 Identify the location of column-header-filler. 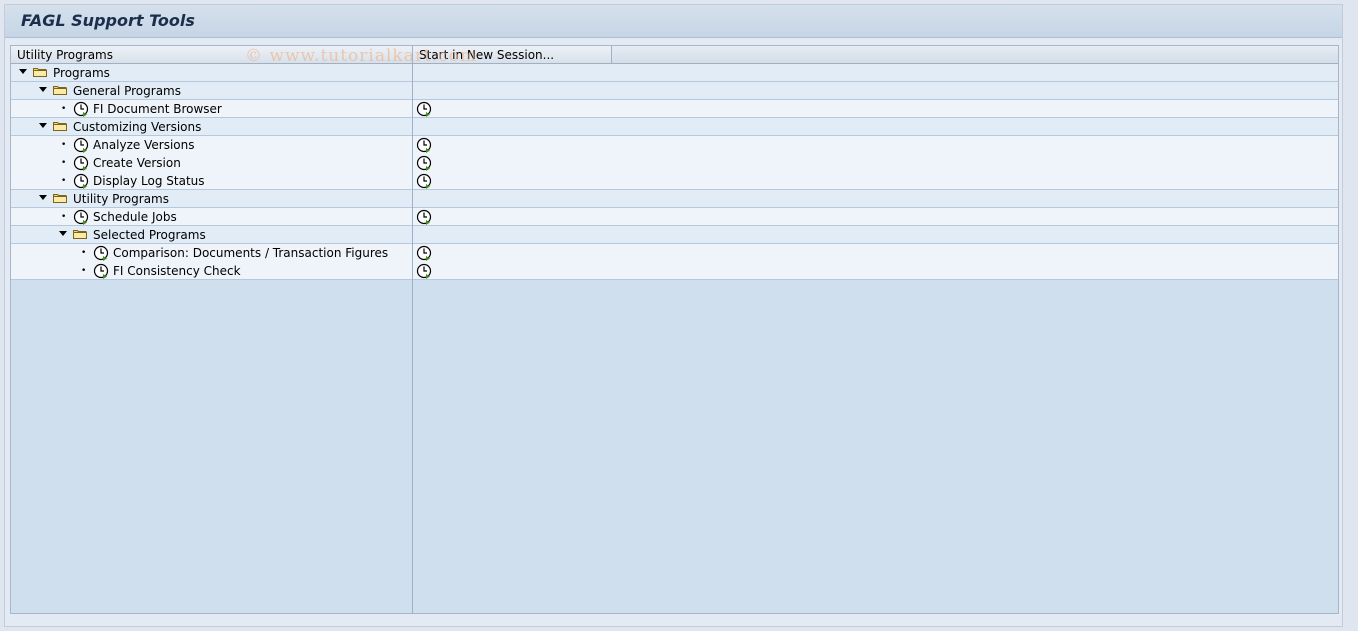
(975, 55).